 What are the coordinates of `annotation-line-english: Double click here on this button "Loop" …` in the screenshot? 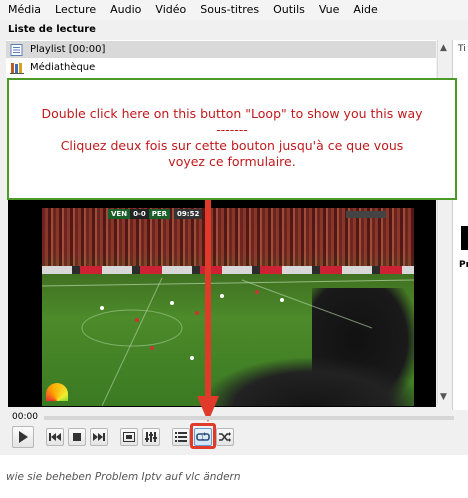 It's located at (232, 113).